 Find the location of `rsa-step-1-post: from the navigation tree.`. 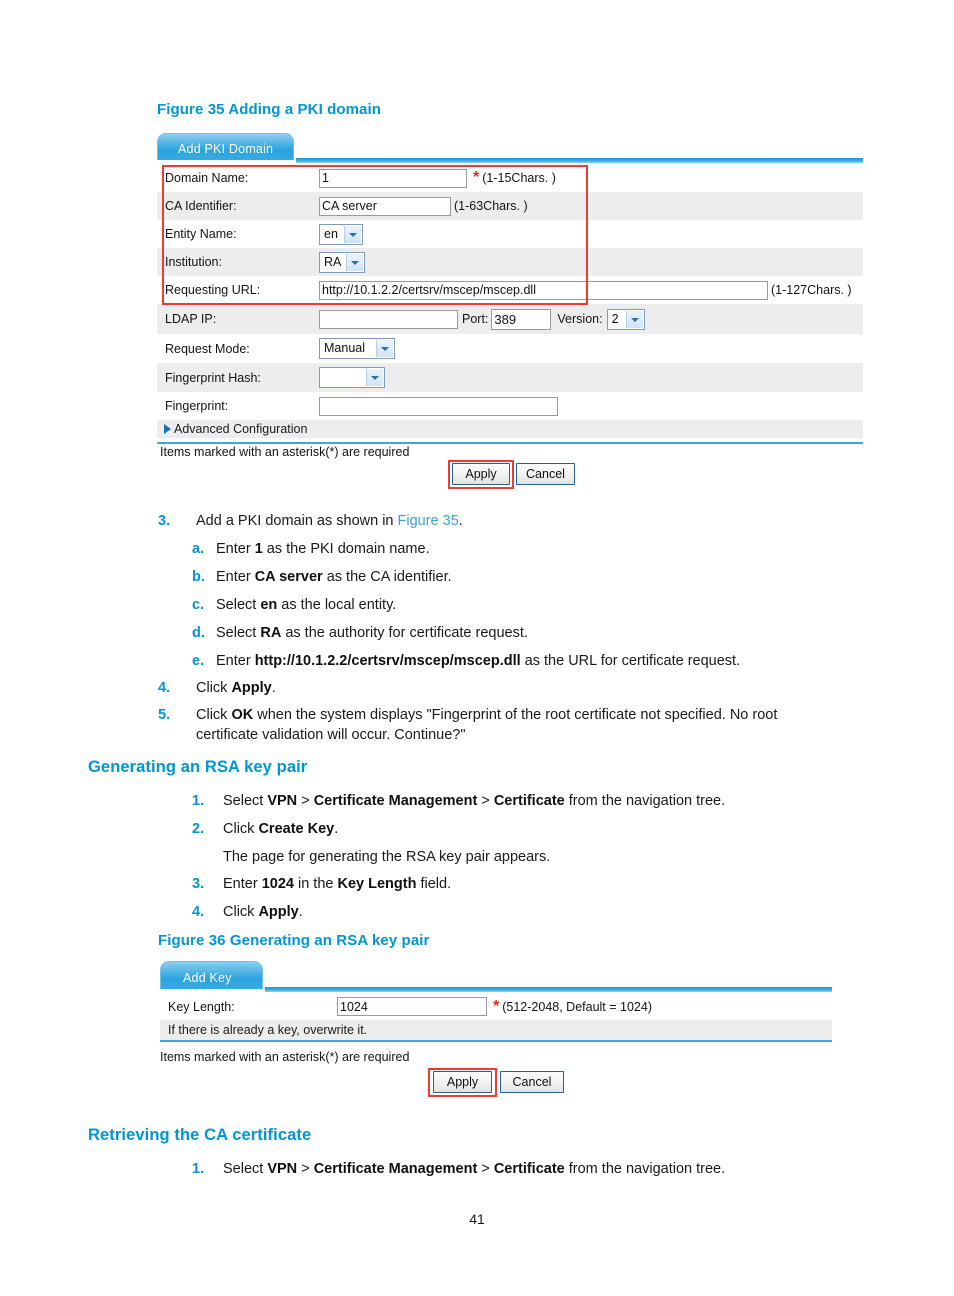

rsa-step-1-post: from the navigation tree. is located at coordinates (645, 801).